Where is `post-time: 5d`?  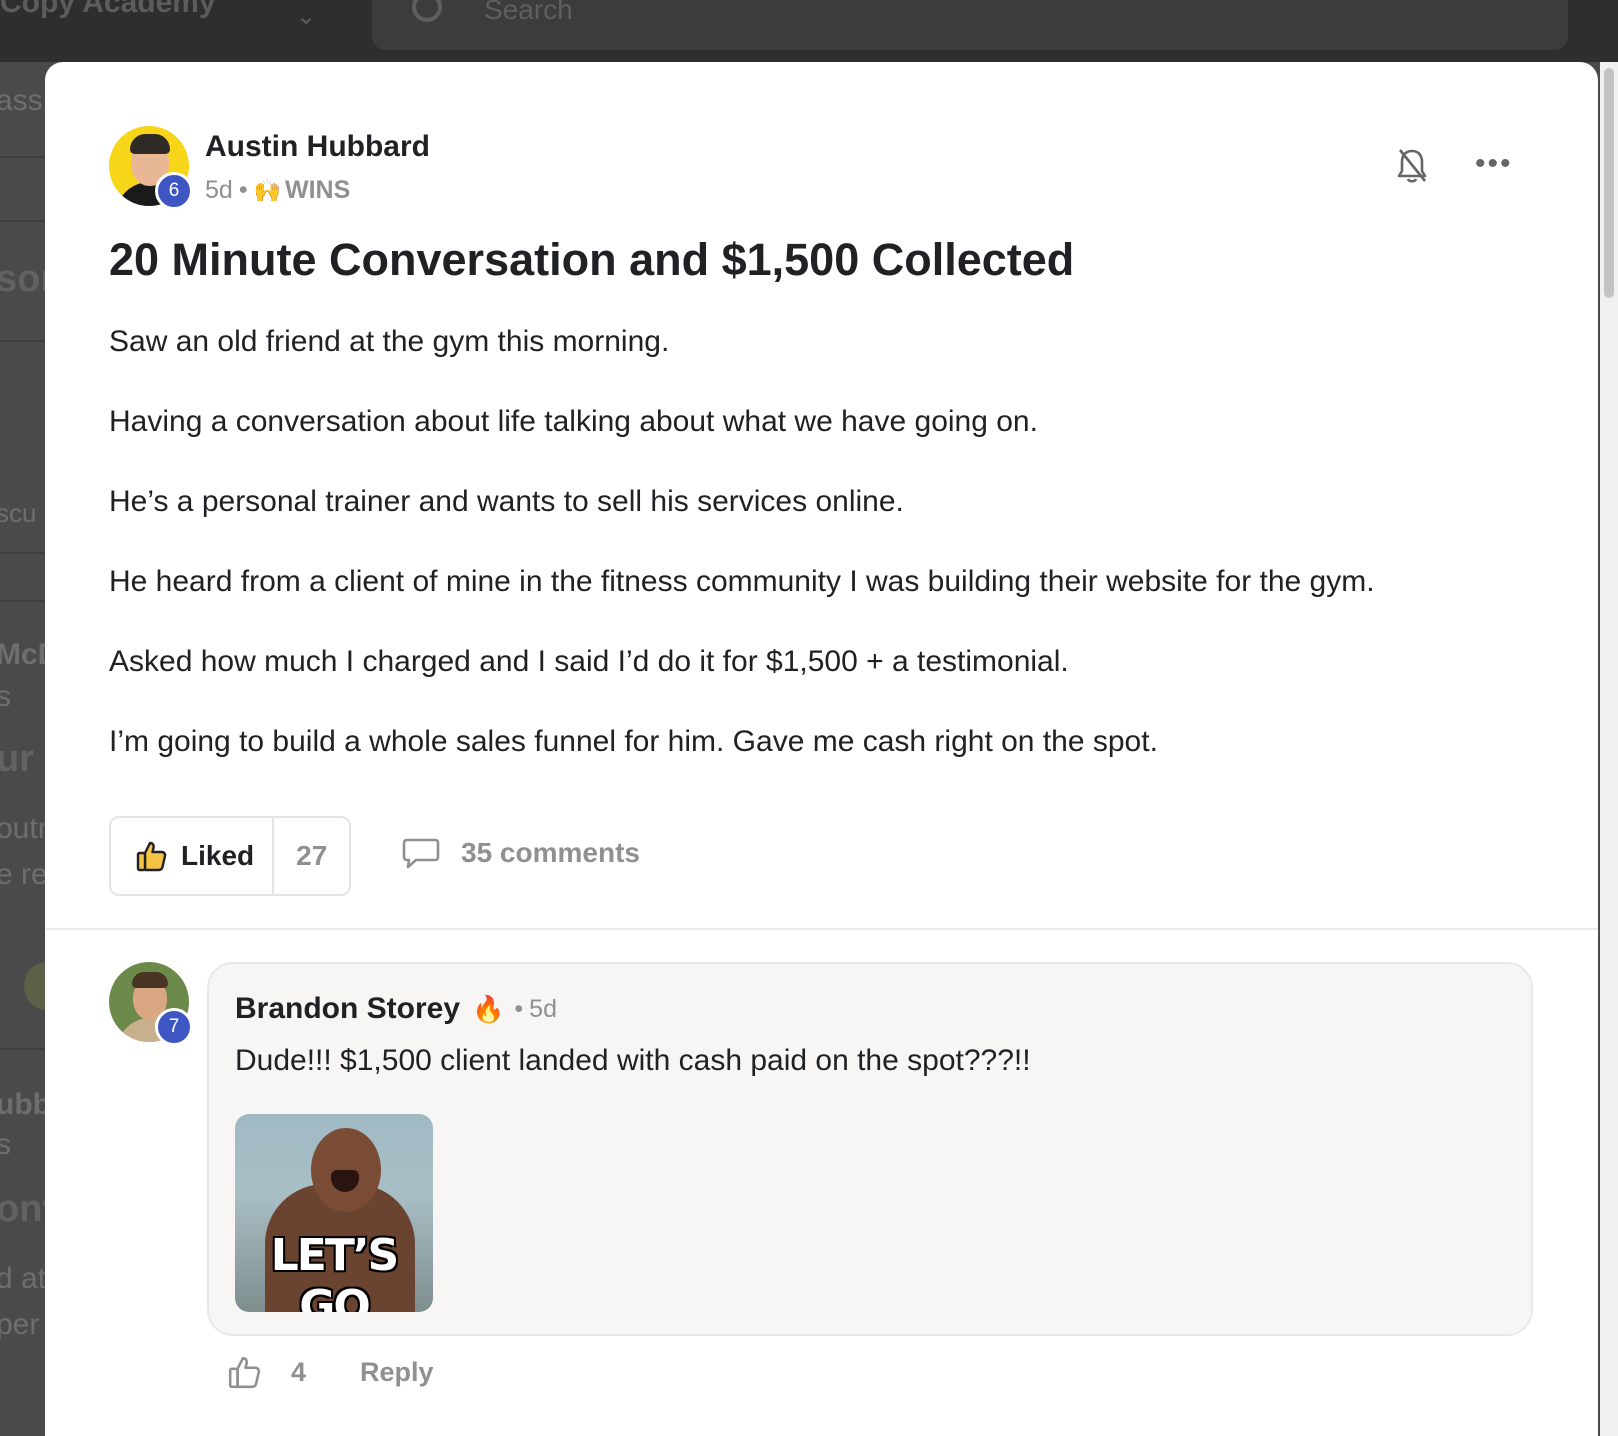
post-time: 5d is located at coordinates (219, 190).